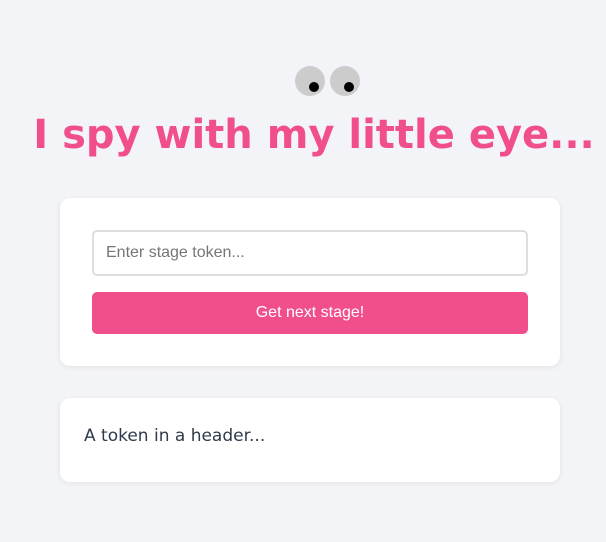 The image size is (606, 542). I want to click on right-eye, so click(345, 81).